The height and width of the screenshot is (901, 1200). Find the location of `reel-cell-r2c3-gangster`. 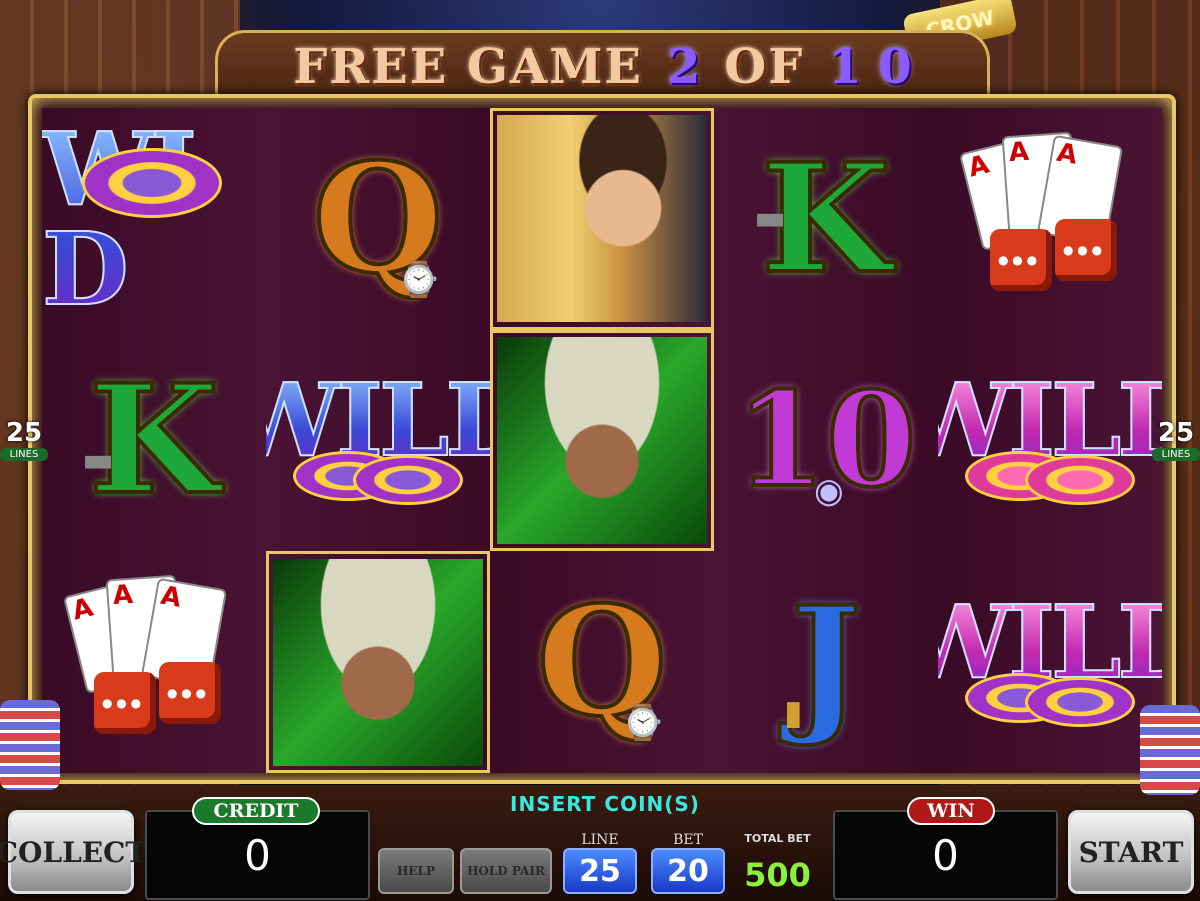

reel-cell-r2c3-gangster is located at coordinates (602, 440).